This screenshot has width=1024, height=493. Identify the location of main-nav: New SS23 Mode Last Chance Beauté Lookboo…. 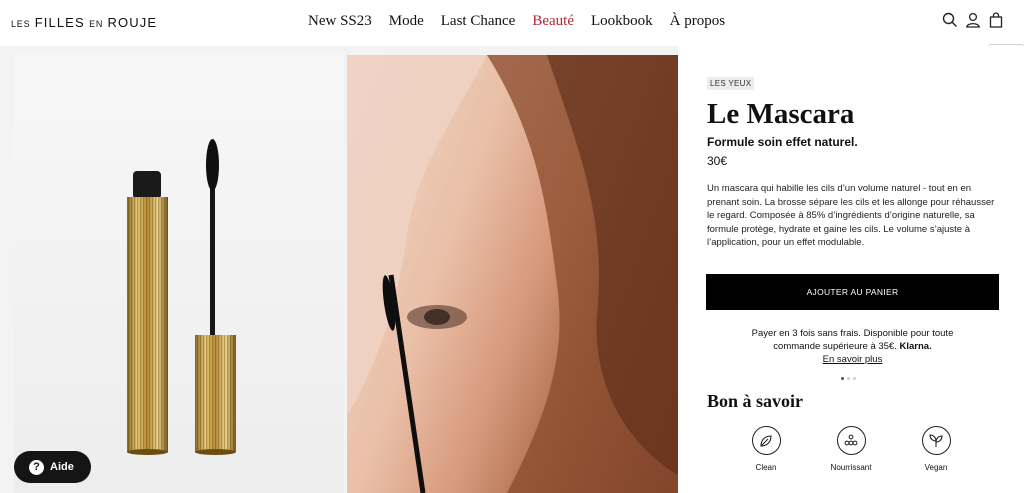
(525, 21).